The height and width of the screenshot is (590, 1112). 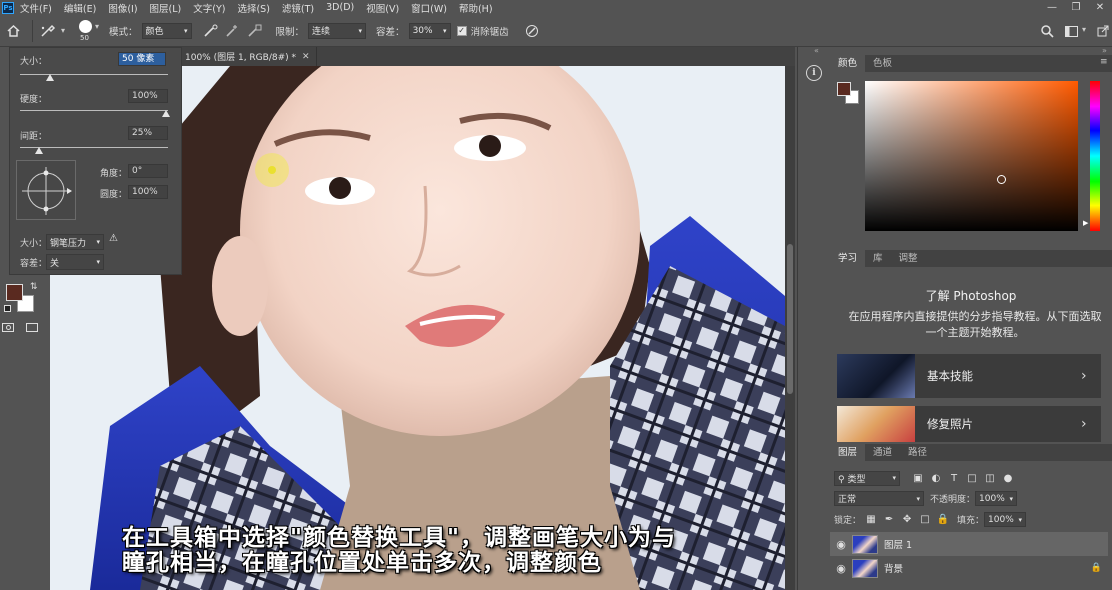 I want to click on learn-card-fix-photos: 修复照片 ›, so click(x=969, y=424).